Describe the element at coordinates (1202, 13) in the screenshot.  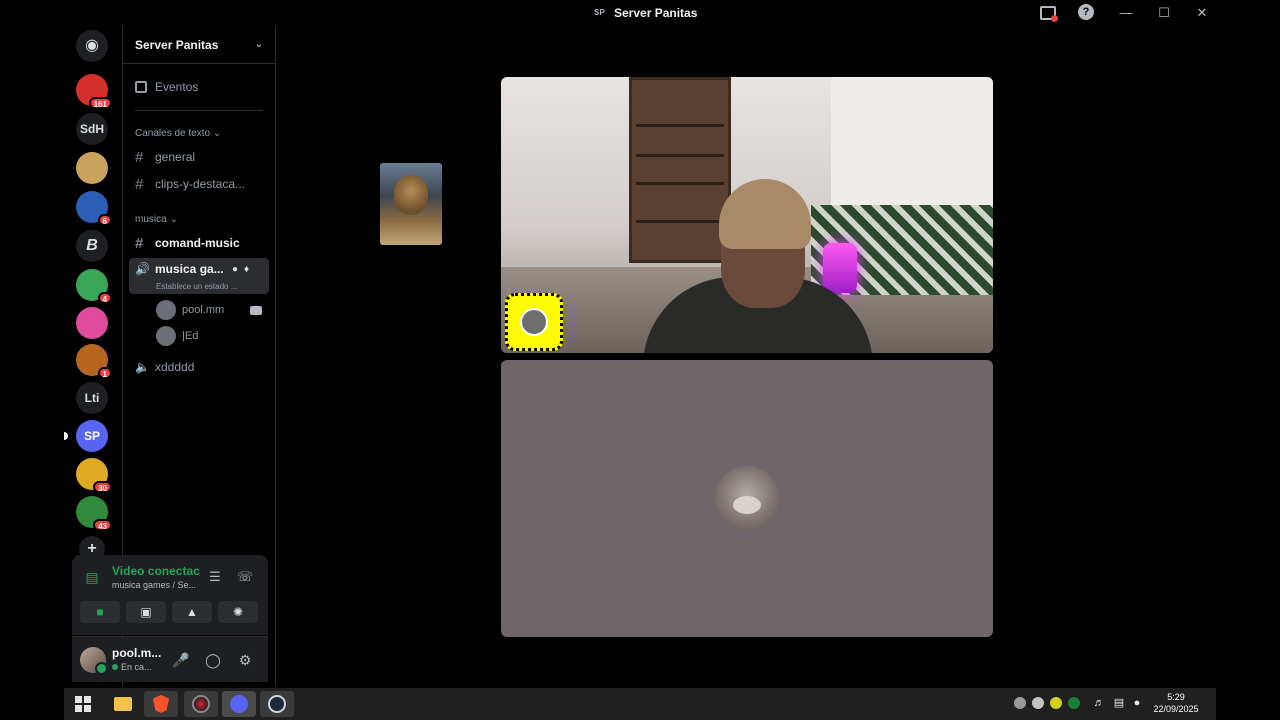
I see `close-button: ✕` at that location.